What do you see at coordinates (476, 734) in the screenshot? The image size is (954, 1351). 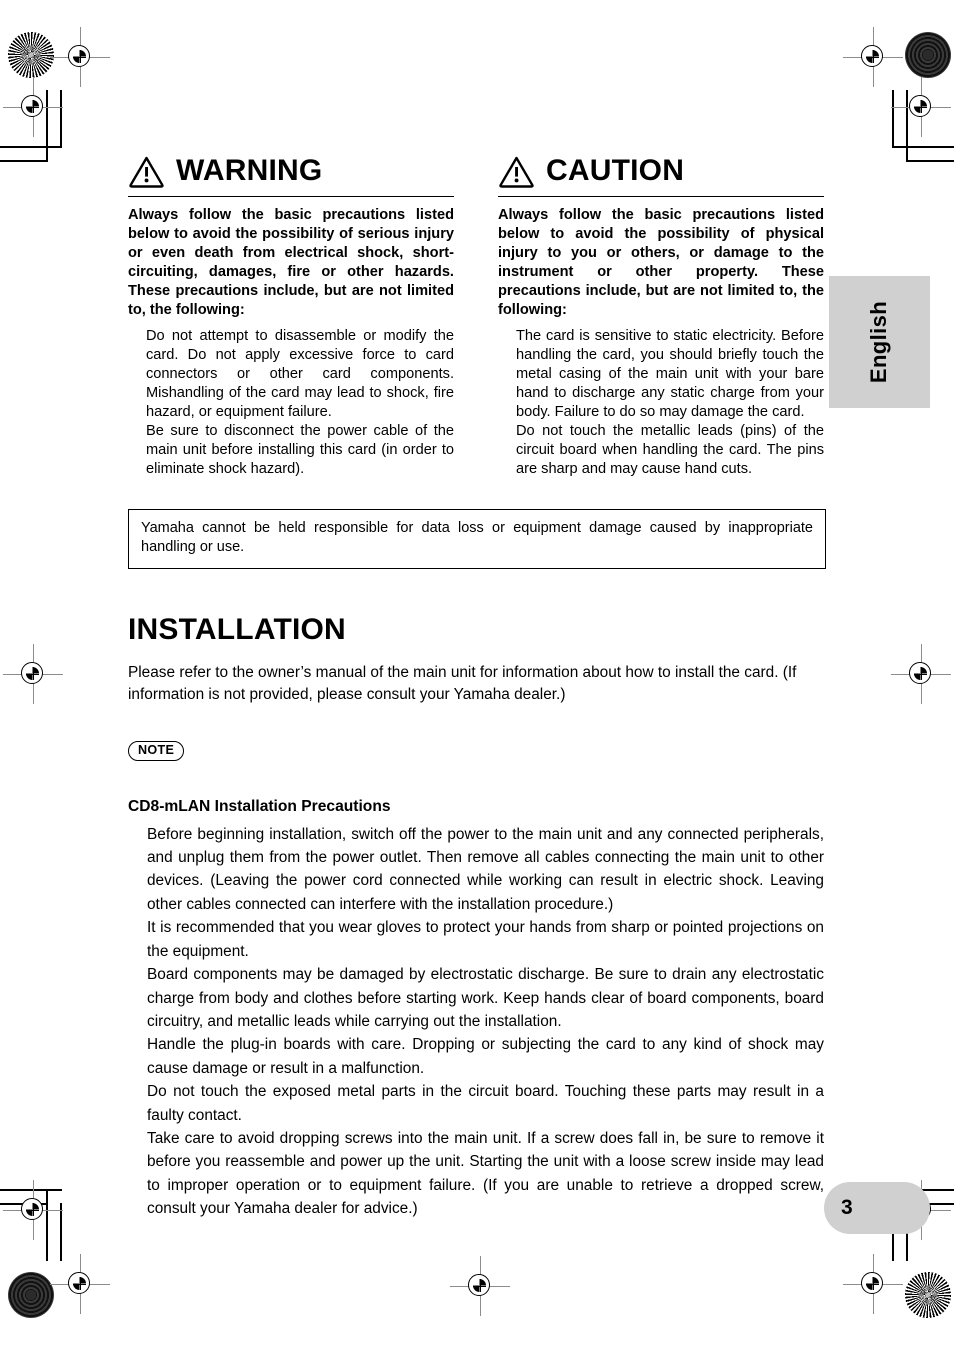 I see `note-badge-wrapper: NOTE` at bounding box center [476, 734].